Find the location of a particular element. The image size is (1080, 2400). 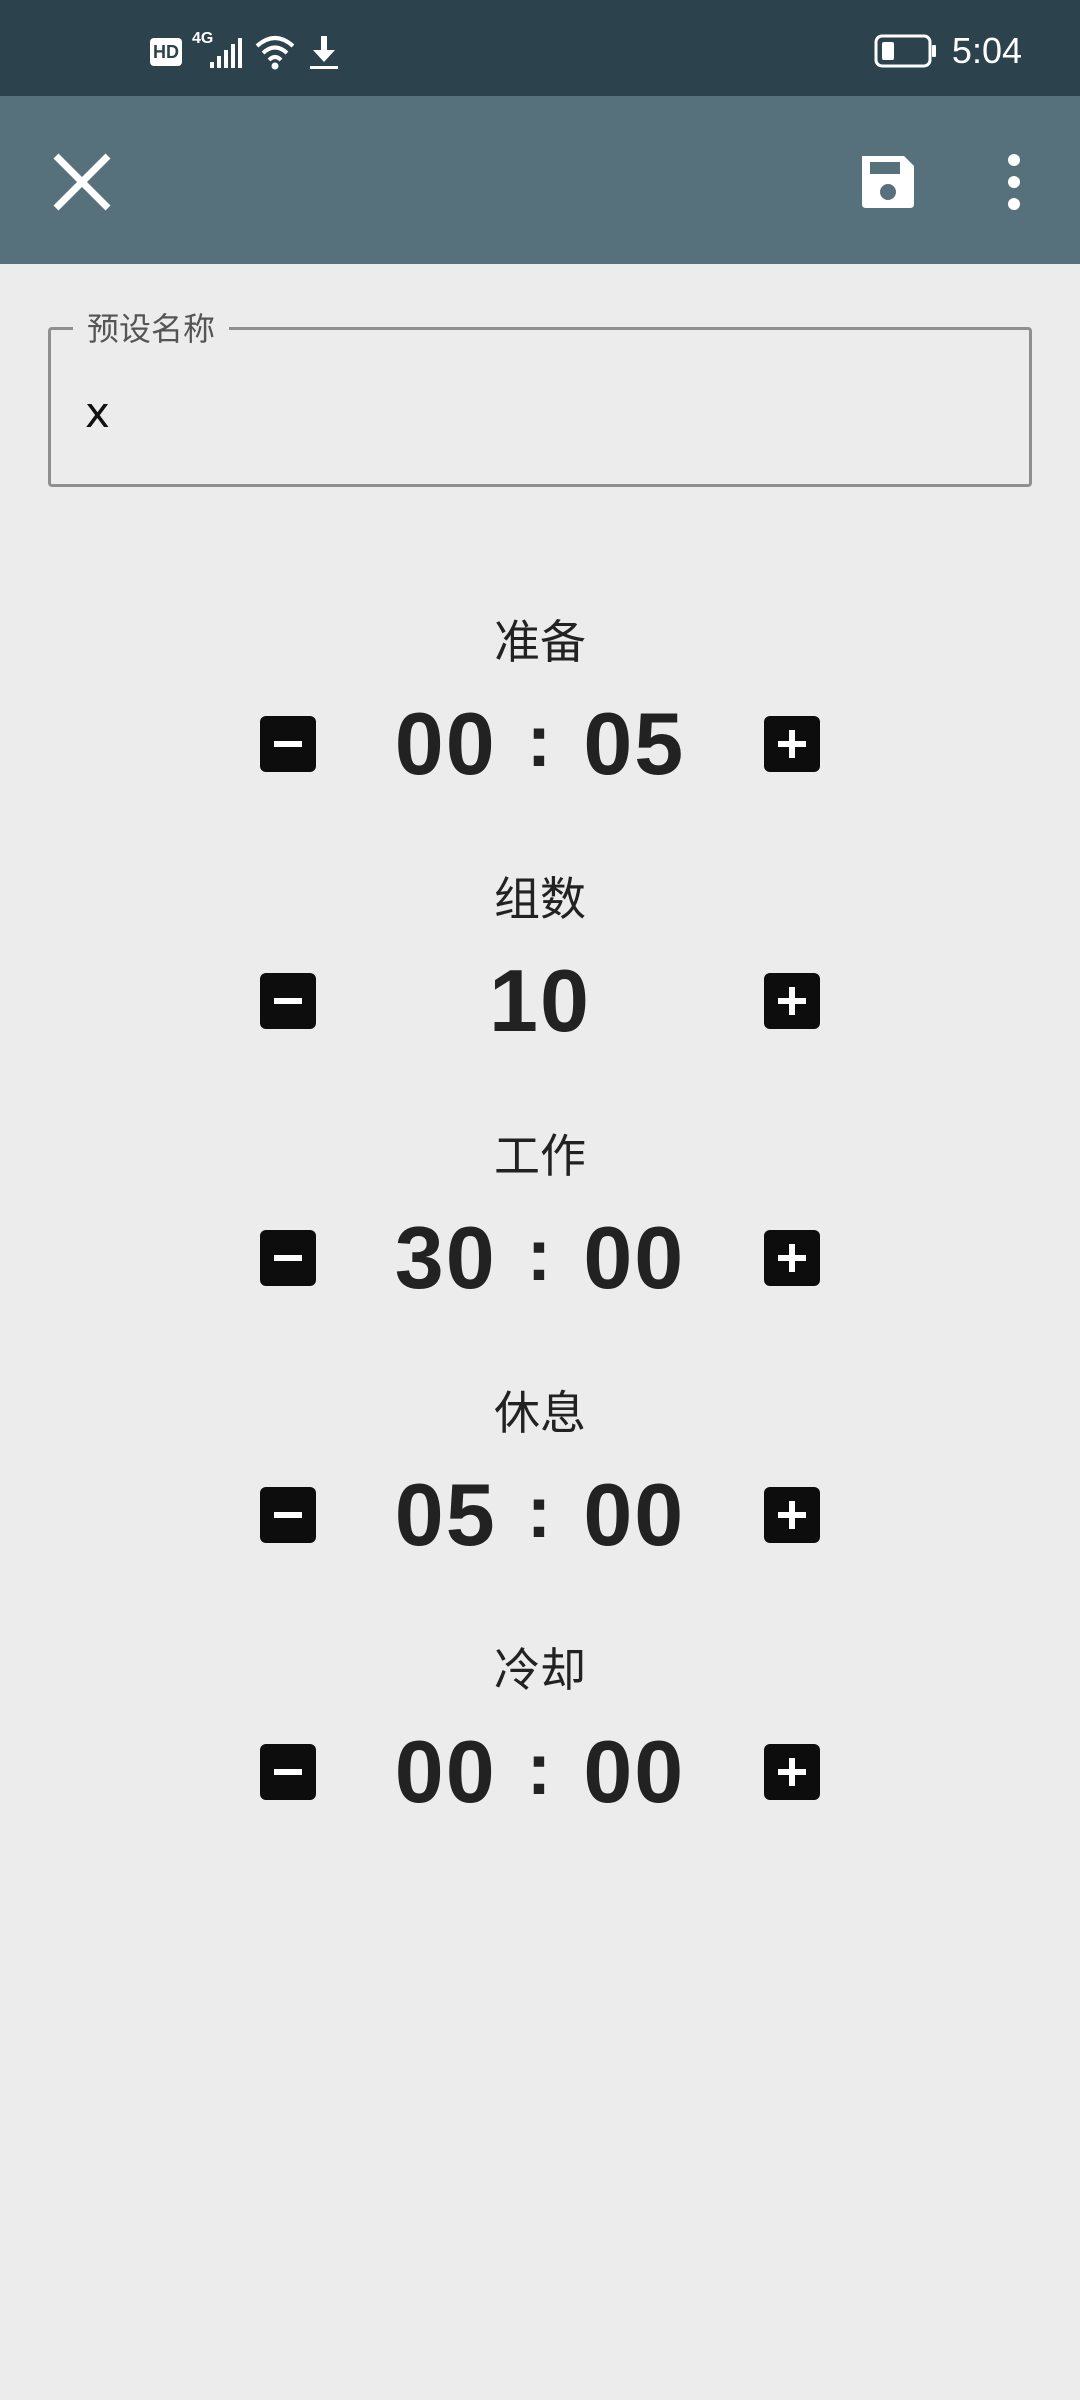

work-section: 工作 30 : 00 is located at coordinates (540, 1236).